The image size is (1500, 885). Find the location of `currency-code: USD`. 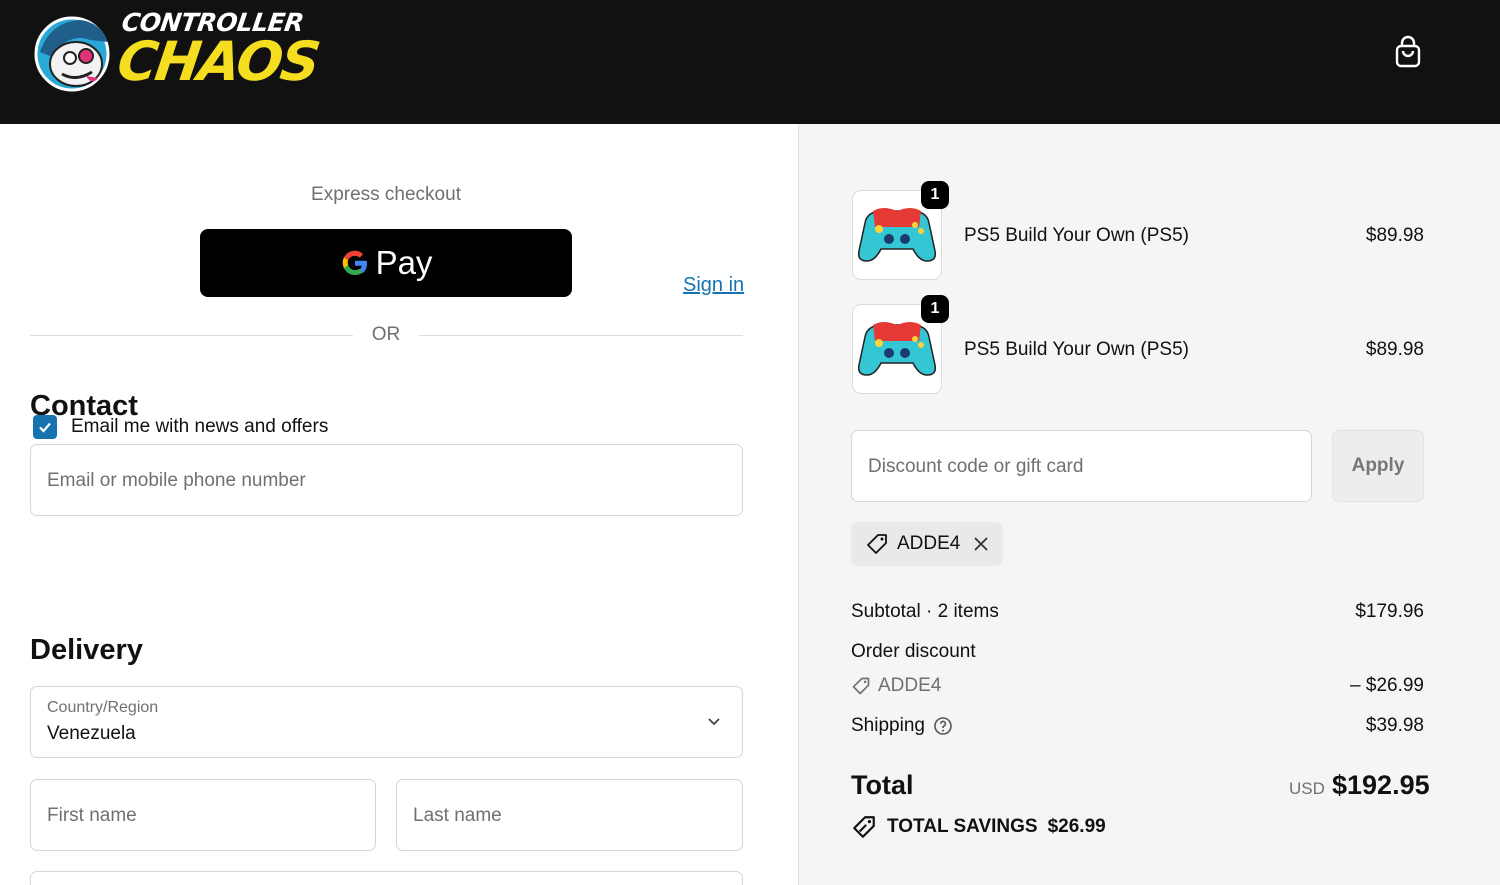

currency-code: USD is located at coordinates (1307, 788).